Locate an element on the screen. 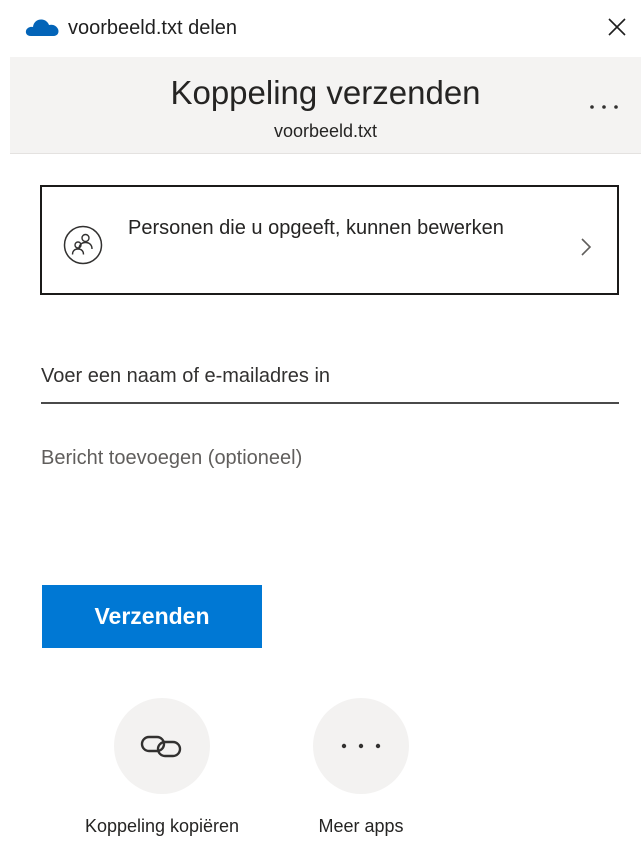 The height and width of the screenshot is (868, 641). close-icon is located at coordinates (617, 27).